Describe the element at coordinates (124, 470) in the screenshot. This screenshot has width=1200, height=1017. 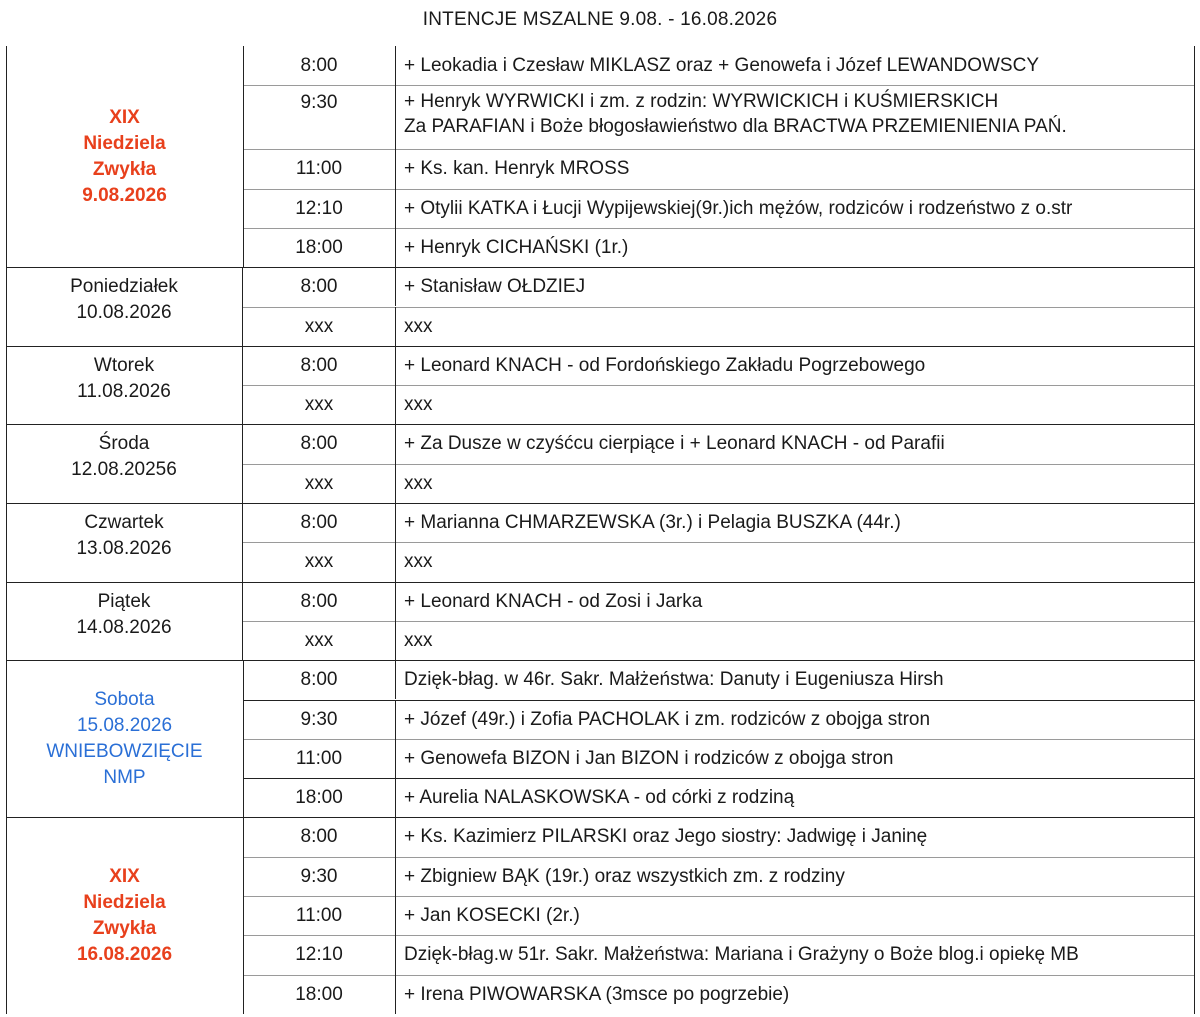
I see `day-label-line: 12.08.20256` at that location.